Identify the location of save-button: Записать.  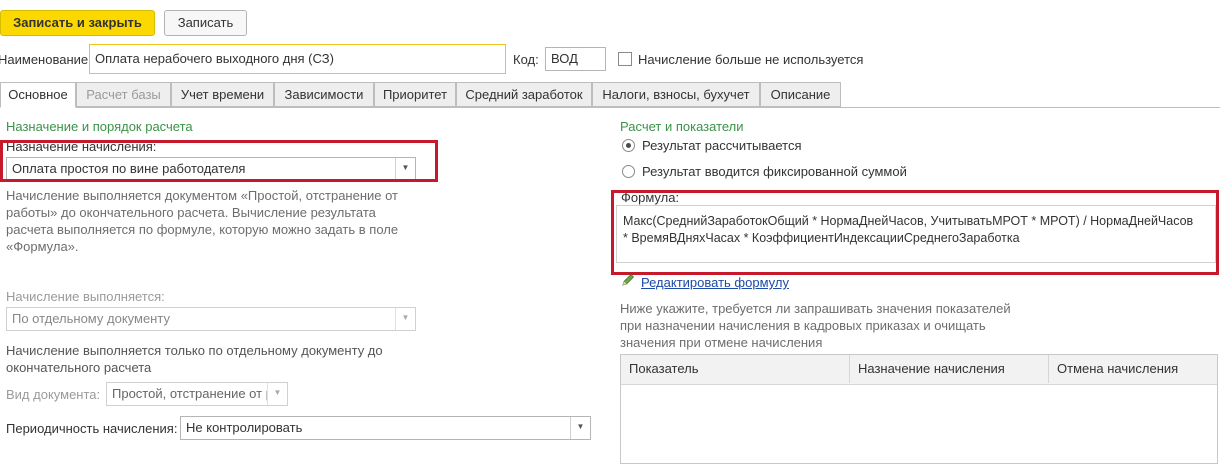
(205, 23).